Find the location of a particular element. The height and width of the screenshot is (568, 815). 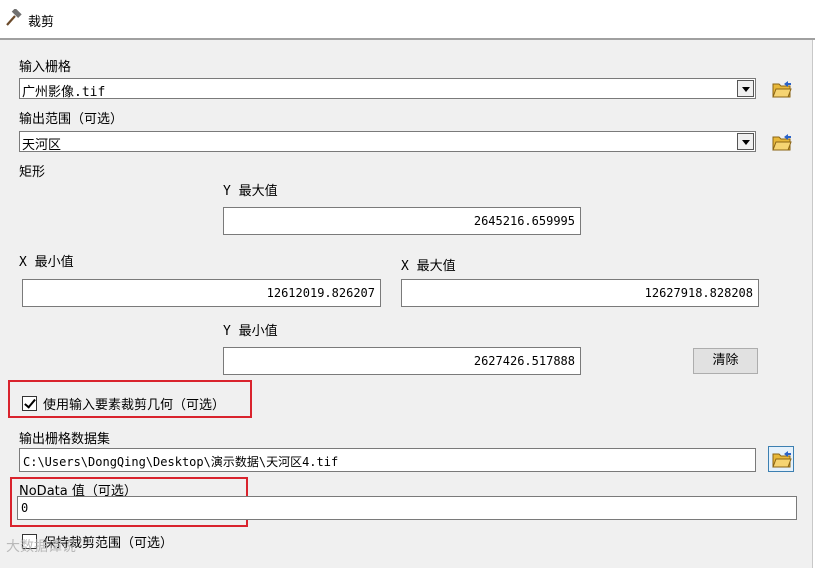

x-max-label: X 最大值 is located at coordinates (428, 266).